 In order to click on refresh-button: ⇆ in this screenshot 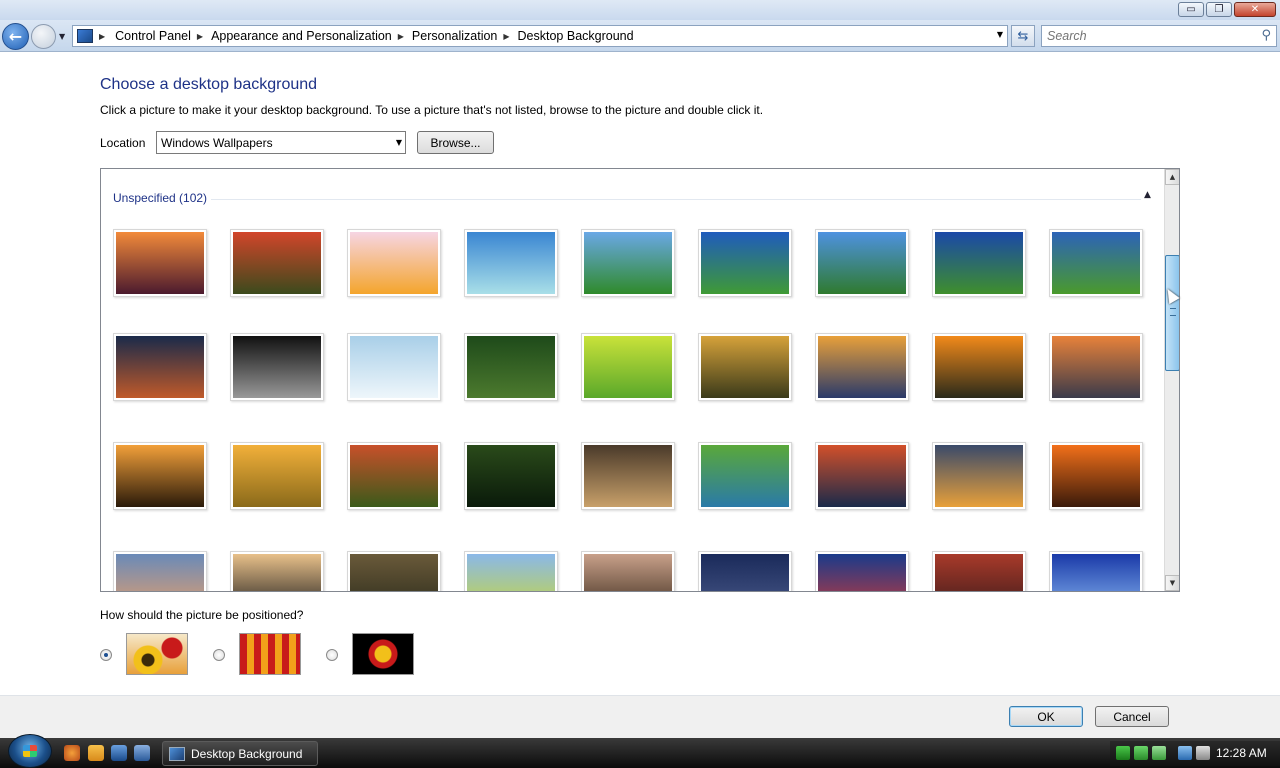, I will do `click(1023, 36)`.